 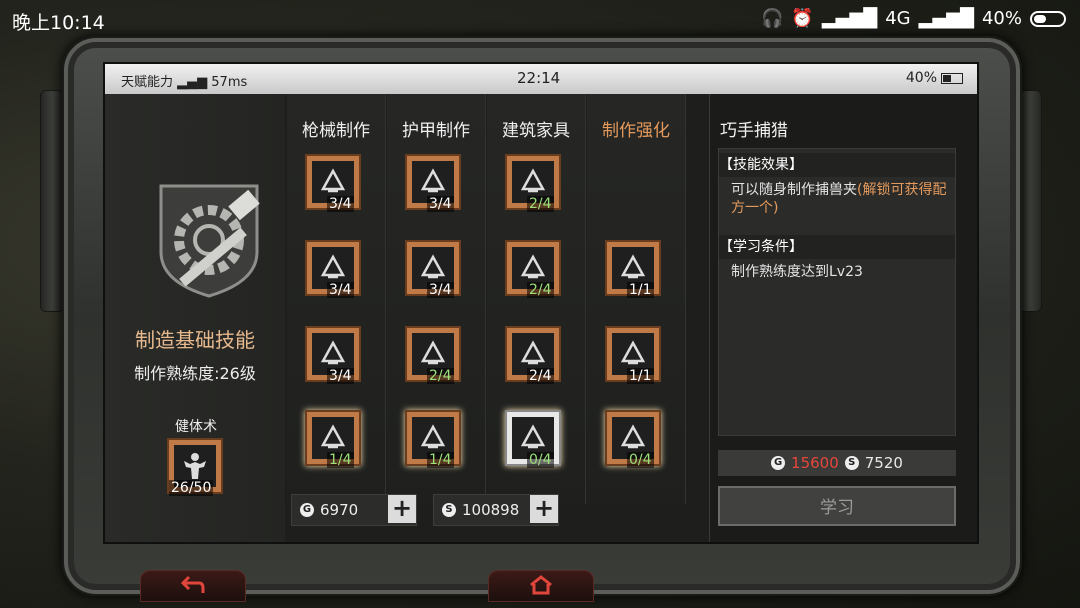 I want to click on battery-percent: 40%, so click(x=1001, y=18).